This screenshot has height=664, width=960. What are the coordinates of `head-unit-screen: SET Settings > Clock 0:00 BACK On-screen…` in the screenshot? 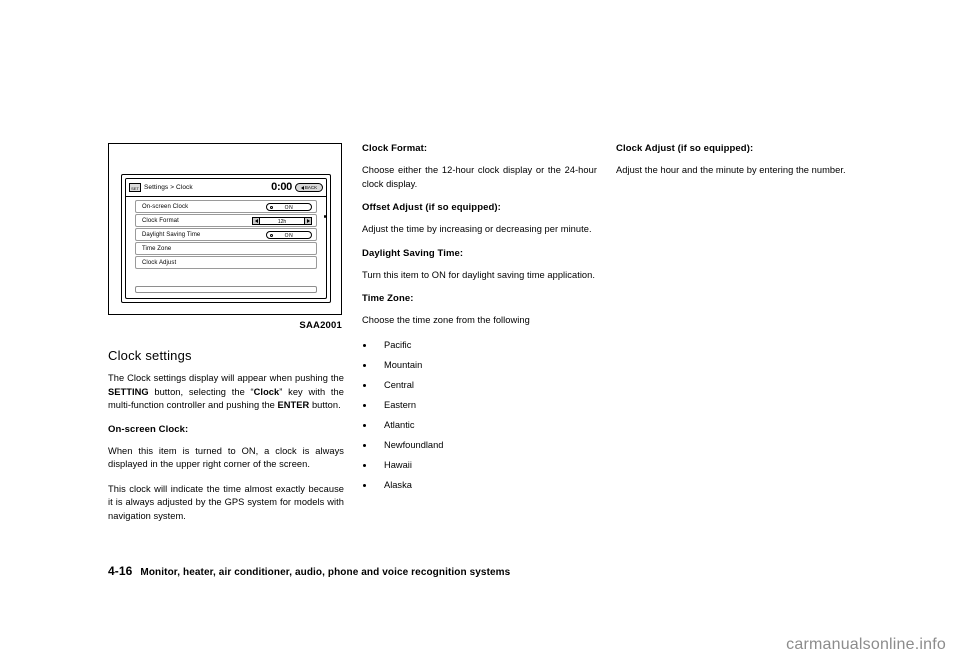 It's located at (226, 238).